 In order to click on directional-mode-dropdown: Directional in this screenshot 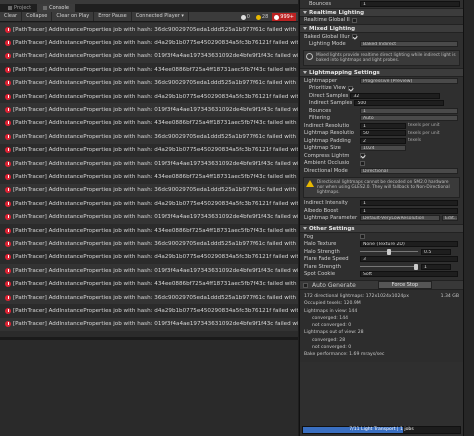, I will do `click(409, 170)`.